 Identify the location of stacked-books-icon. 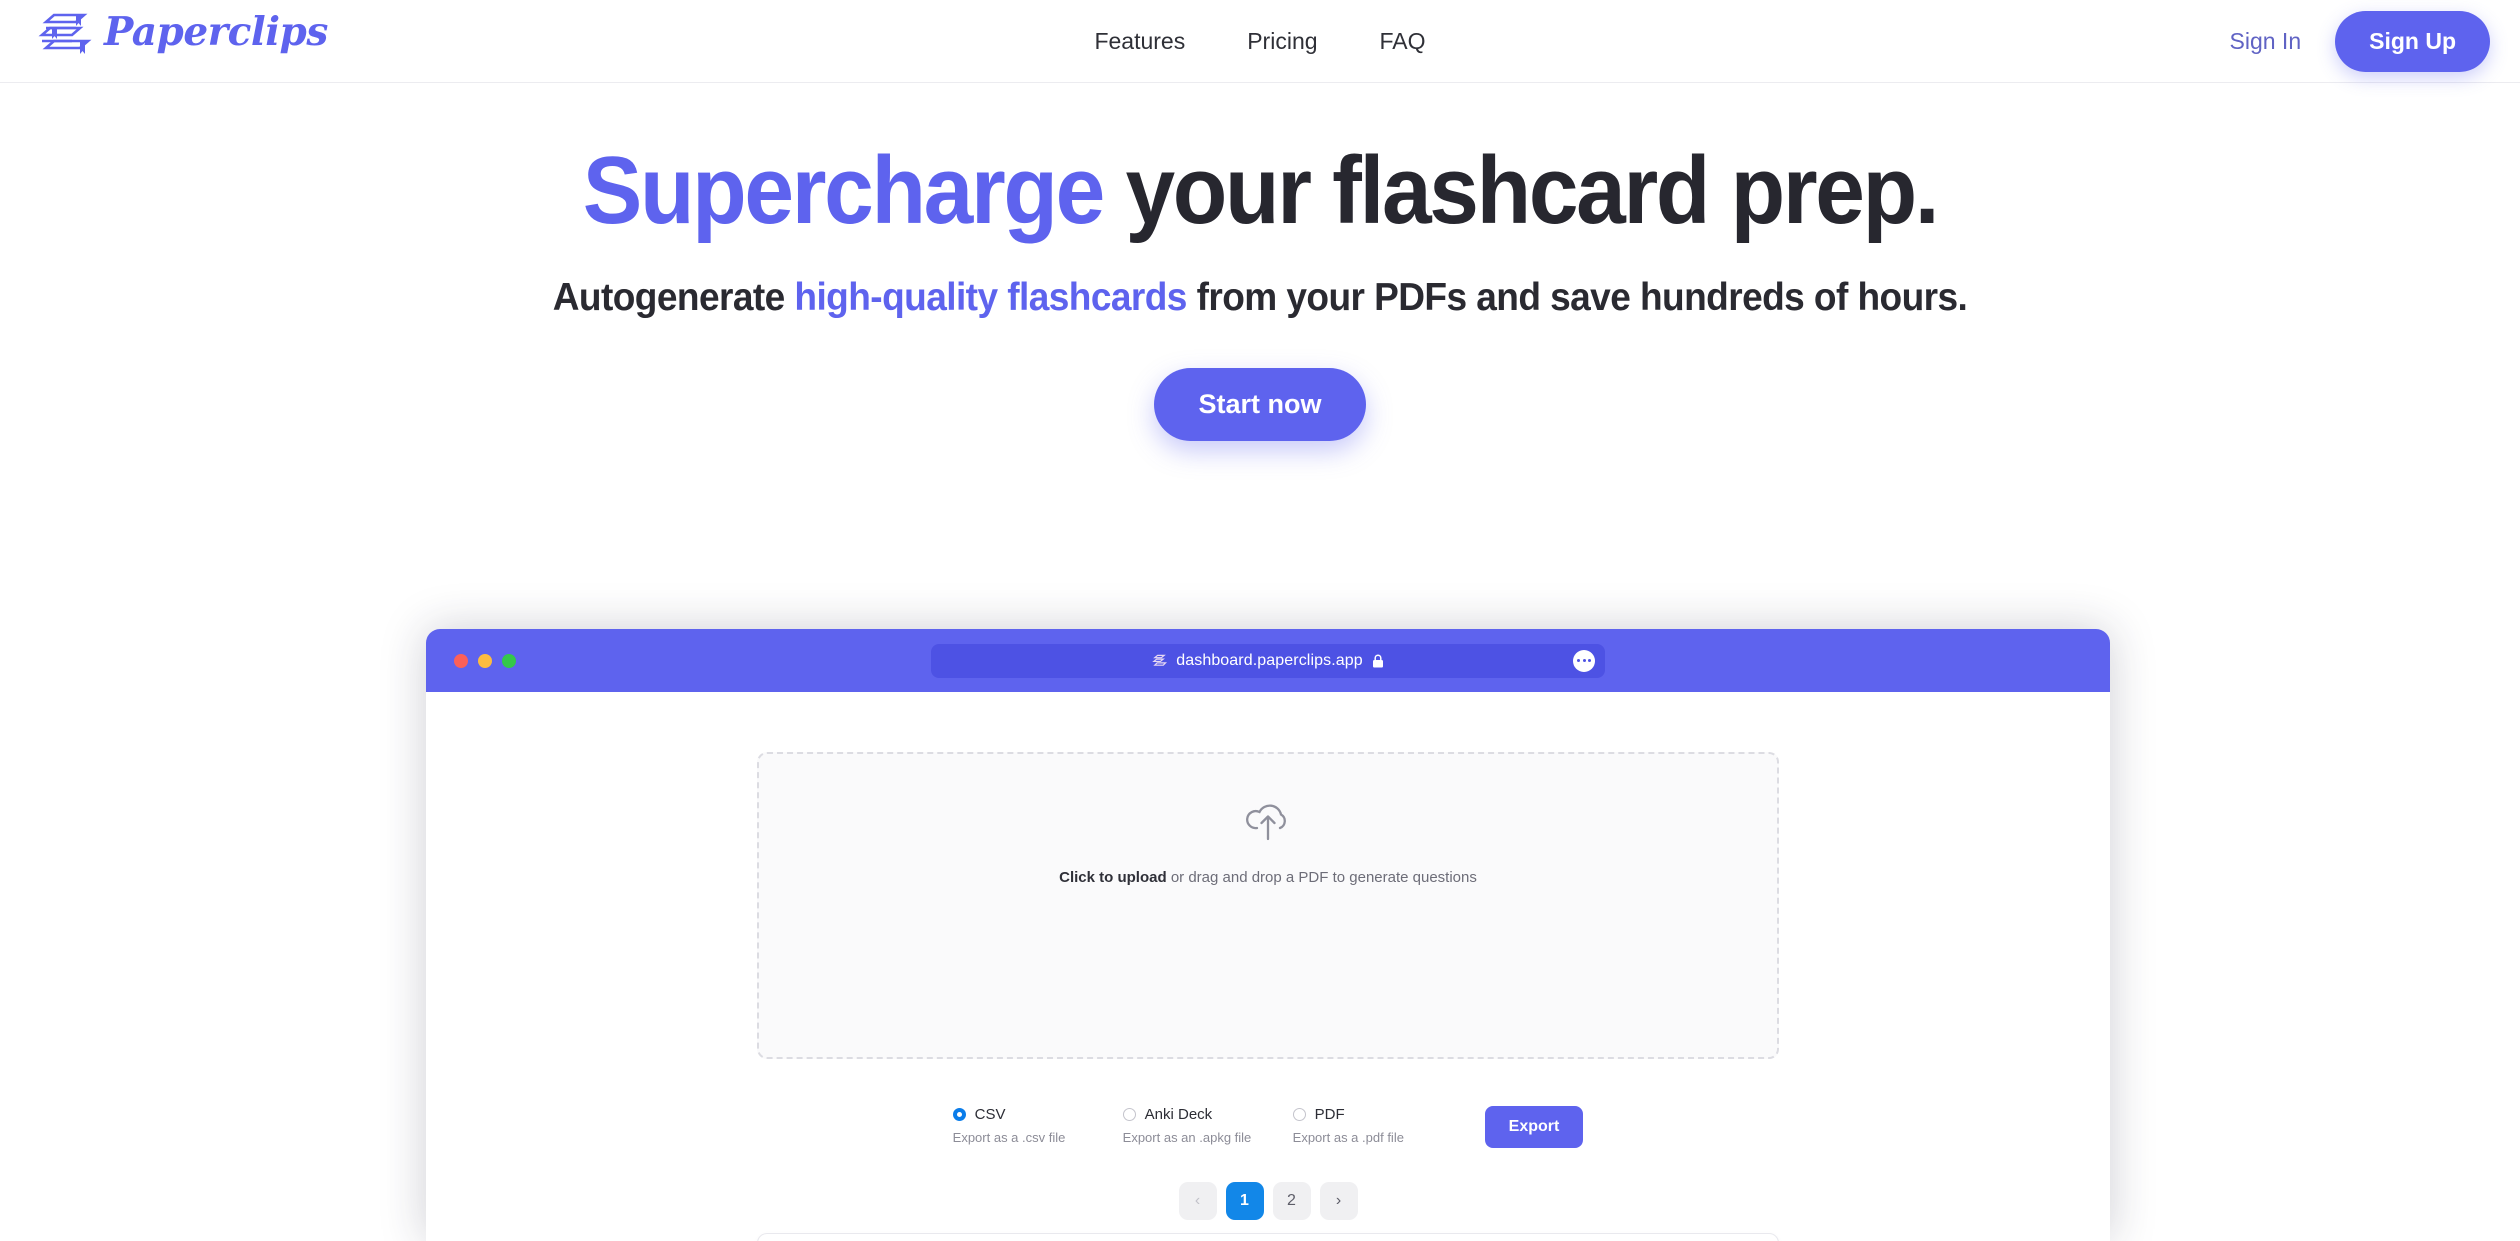
(65, 33).